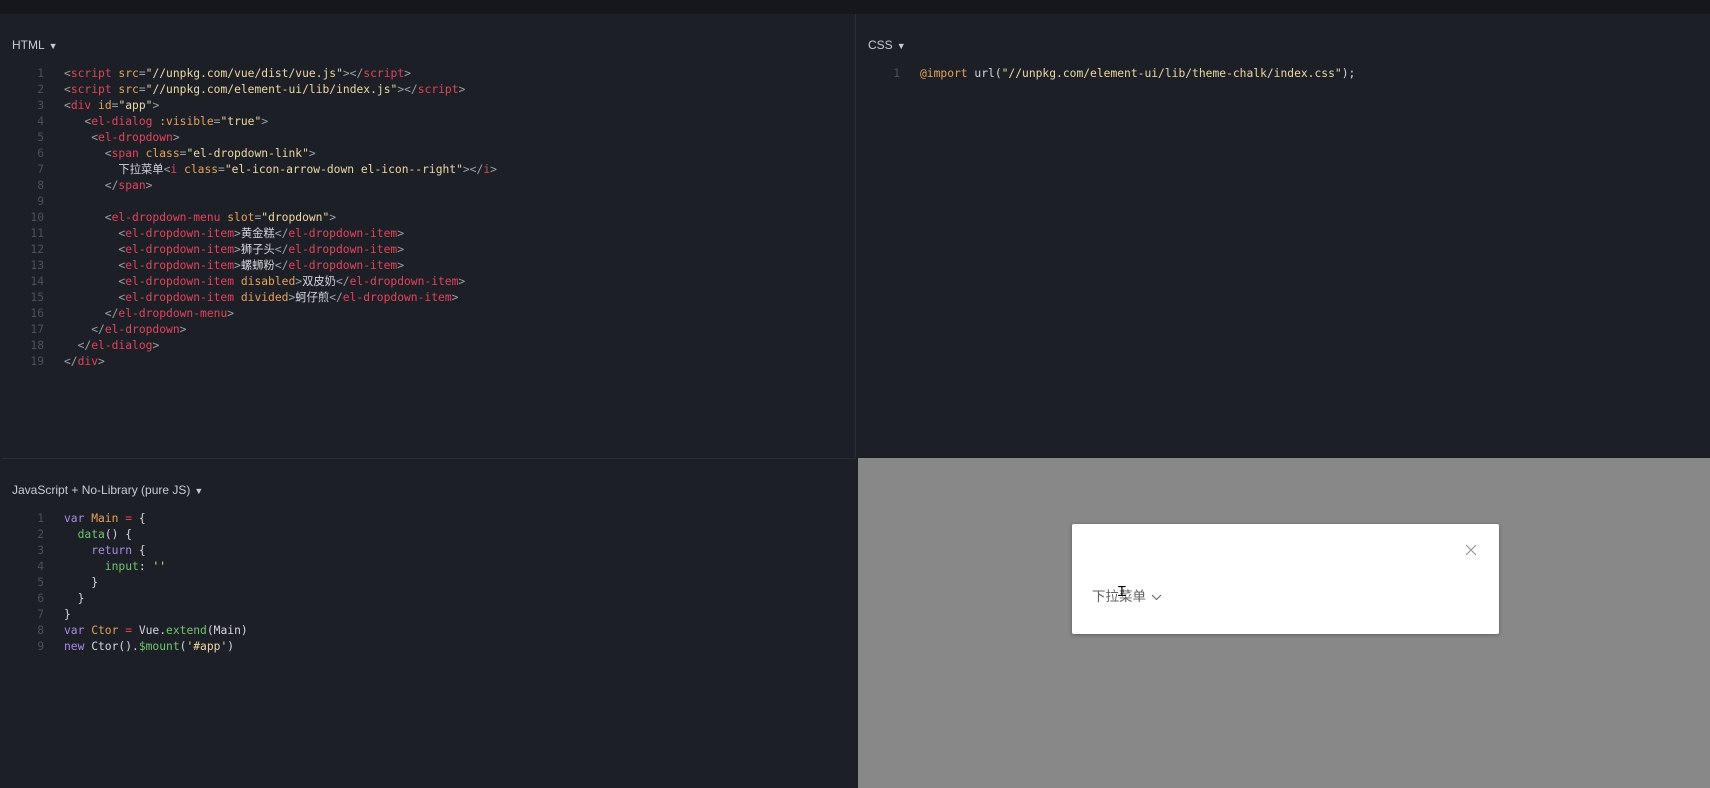 This screenshot has height=788, width=1710. Describe the element at coordinates (125, 599) in the screenshot. I see `code-line: 6 }` at that location.